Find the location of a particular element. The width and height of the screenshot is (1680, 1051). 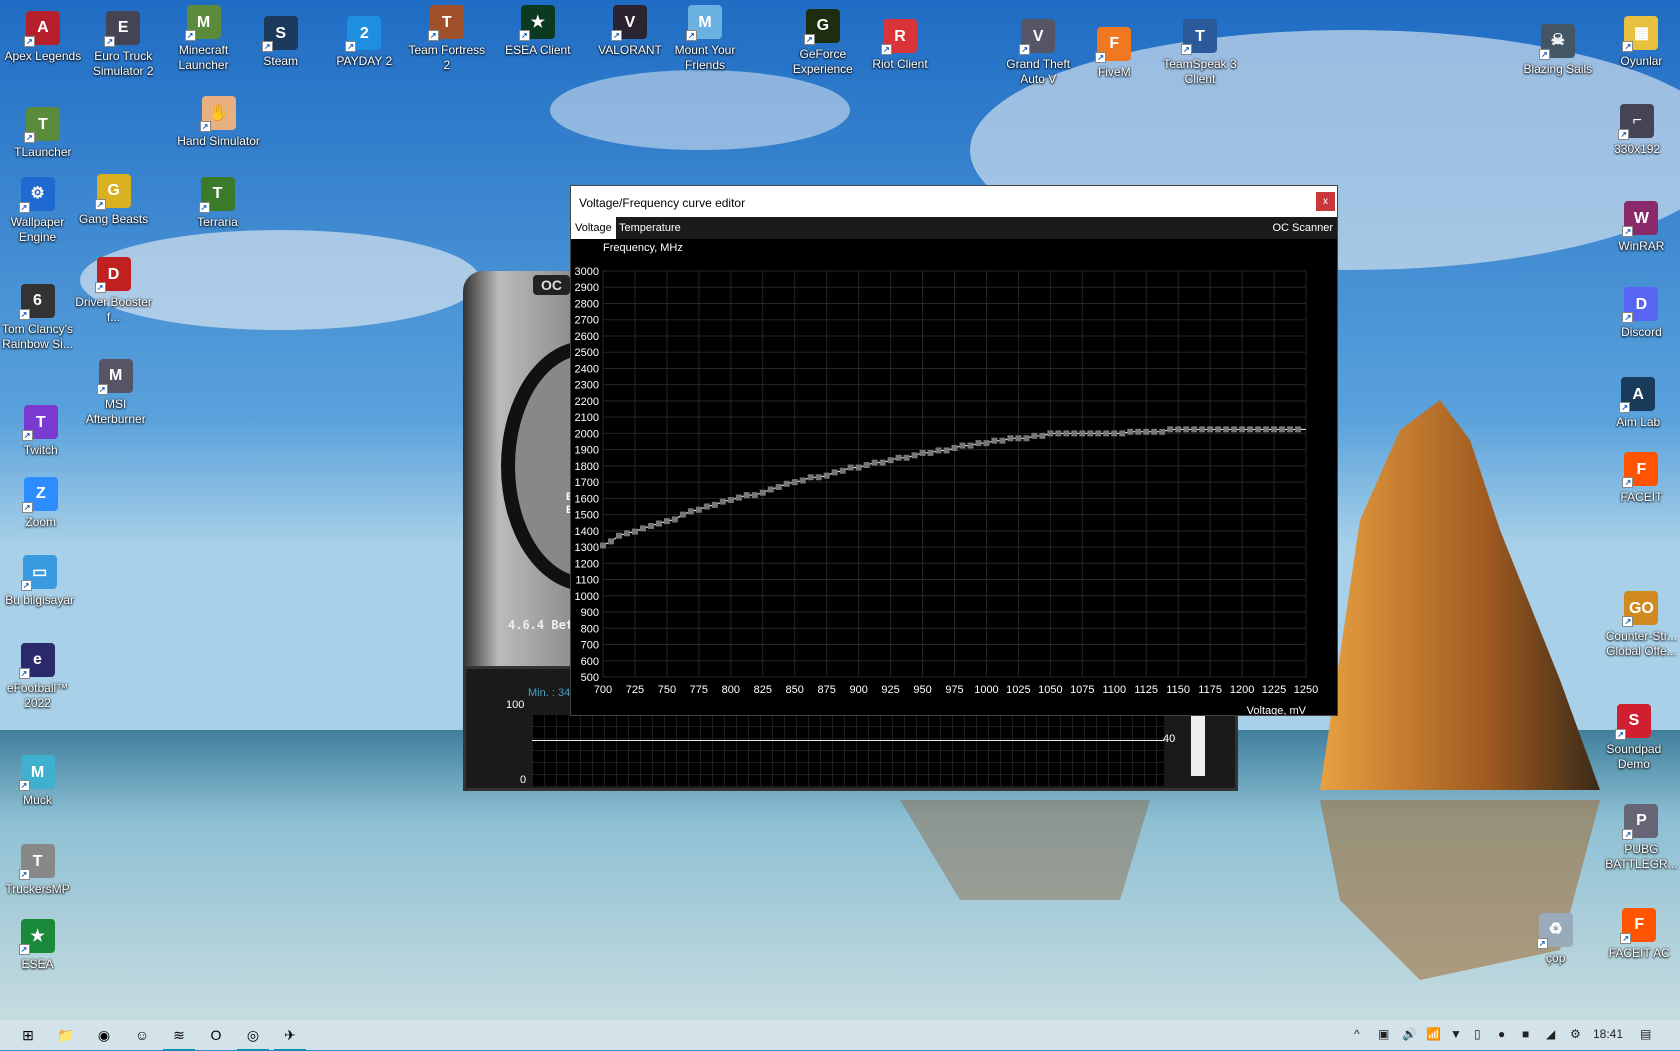

desktop-icon: e ↗ eFootball™ 2022 is located at coordinates (40, 676).